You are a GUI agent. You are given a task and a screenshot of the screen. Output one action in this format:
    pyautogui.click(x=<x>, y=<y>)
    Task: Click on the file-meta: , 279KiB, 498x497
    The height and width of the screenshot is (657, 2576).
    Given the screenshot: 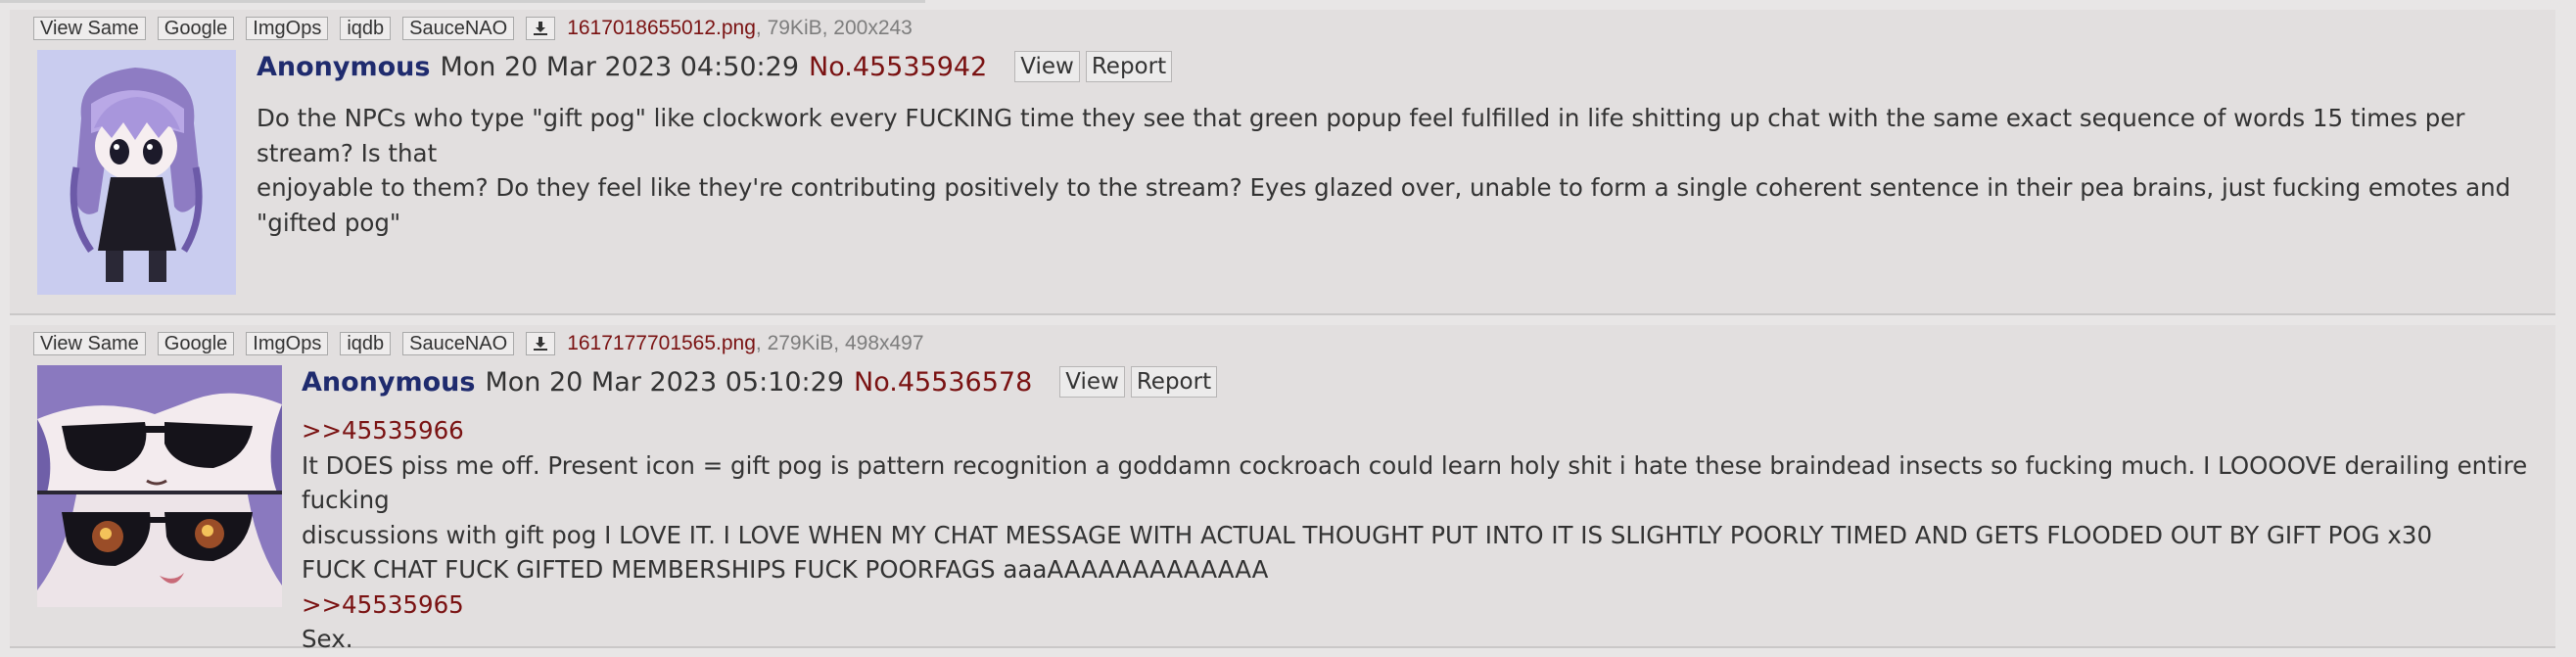 What is the action you would take?
    pyautogui.click(x=839, y=343)
    